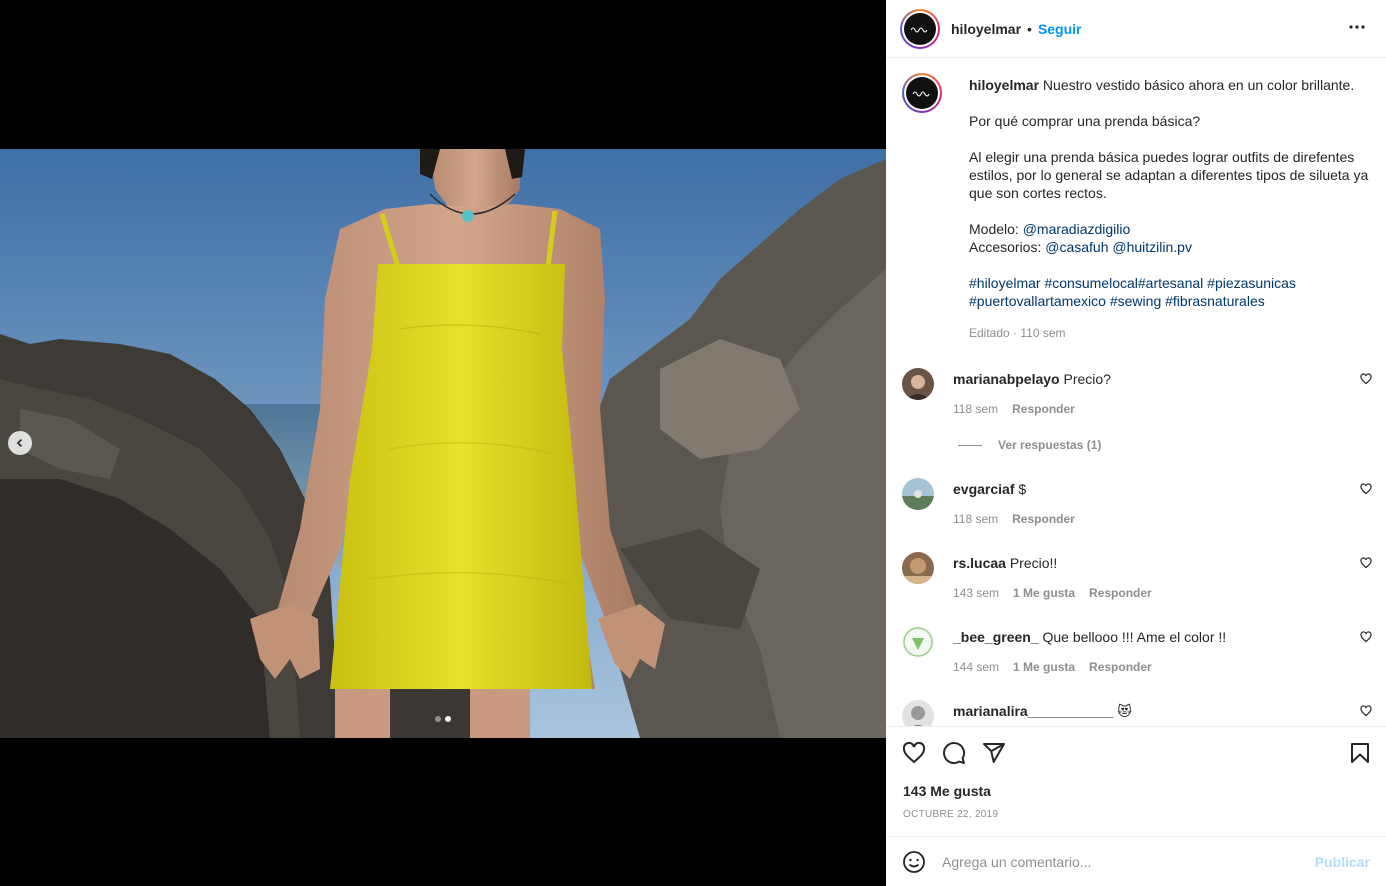  What do you see at coordinates (1005, 283) in the screenshot?
I see `hashtag-link: #hiloyelmar` at bounding box center [1005, 283].